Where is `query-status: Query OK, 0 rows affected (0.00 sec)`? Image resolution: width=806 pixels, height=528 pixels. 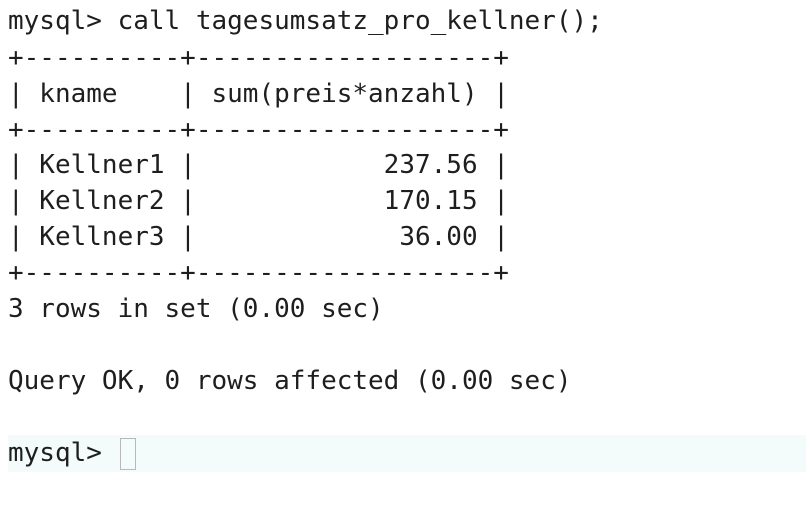 query-status: Query OK, 0 rows affected (0.00 sec) is located at coordinates (290, 381).